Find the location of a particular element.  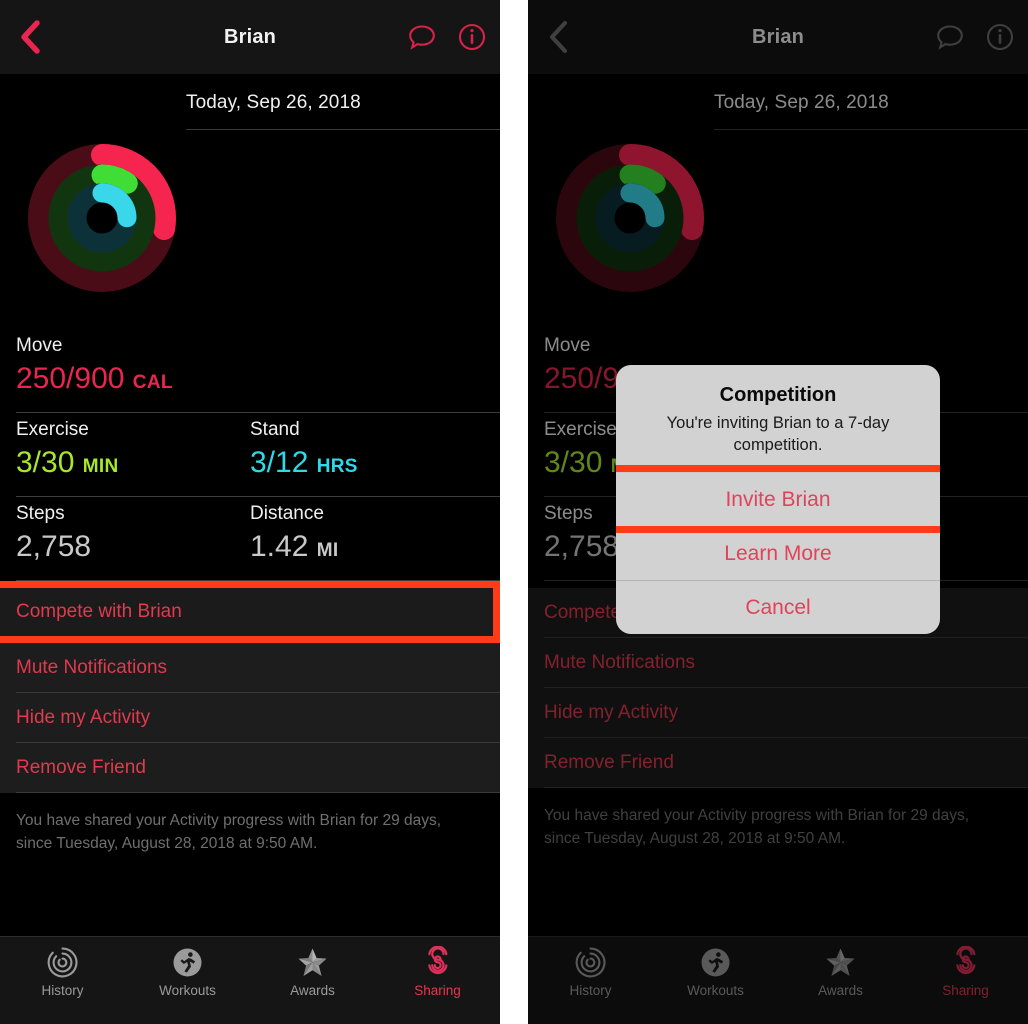

alert-button-invite-brian: Invite Brian is located at coordinates (778, 499).